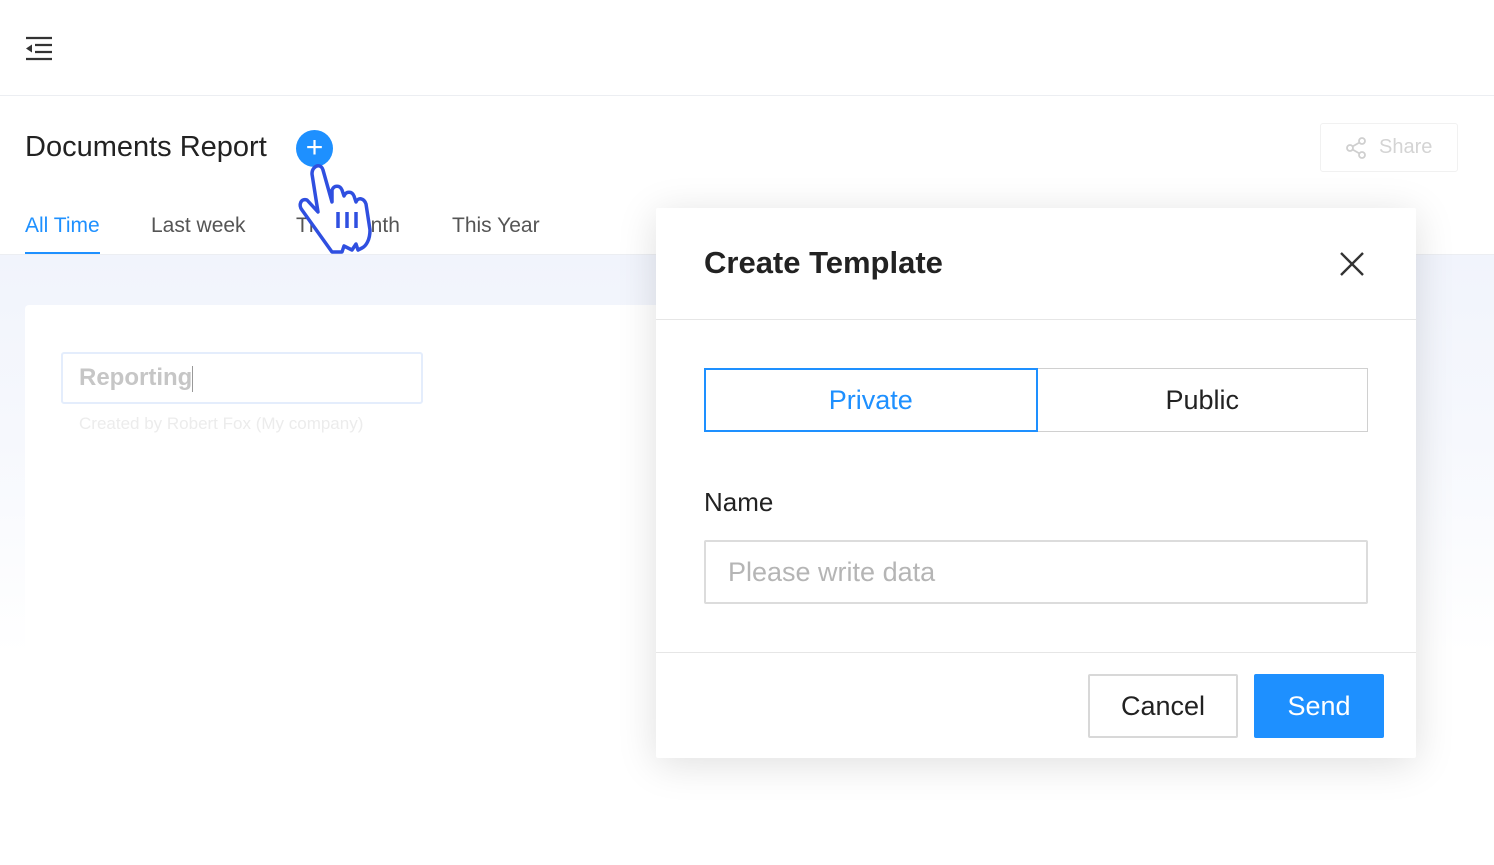 Image resolution: width=1494 pixels, height=865 pixels. I want to click on dialog-title: Create Template, so click(823, 262).